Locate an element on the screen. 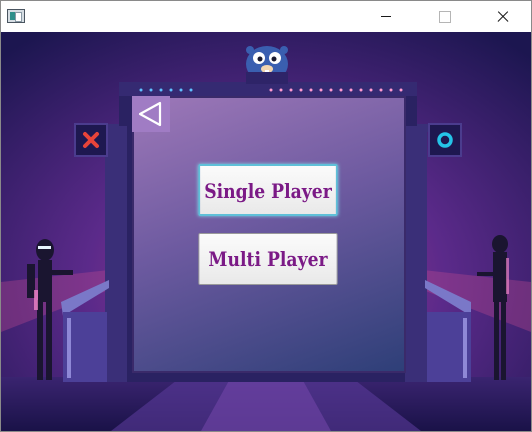 The width and height of the screenshot is (532, 432). back-triangle-icon is located at coordinates (150, 114).